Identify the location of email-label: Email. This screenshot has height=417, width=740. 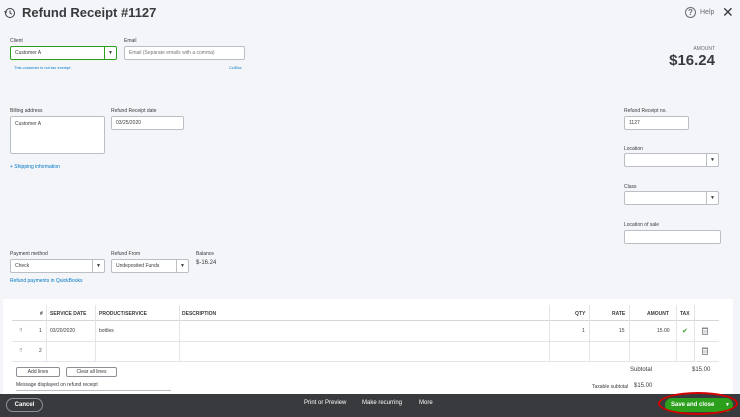
(130, 41).